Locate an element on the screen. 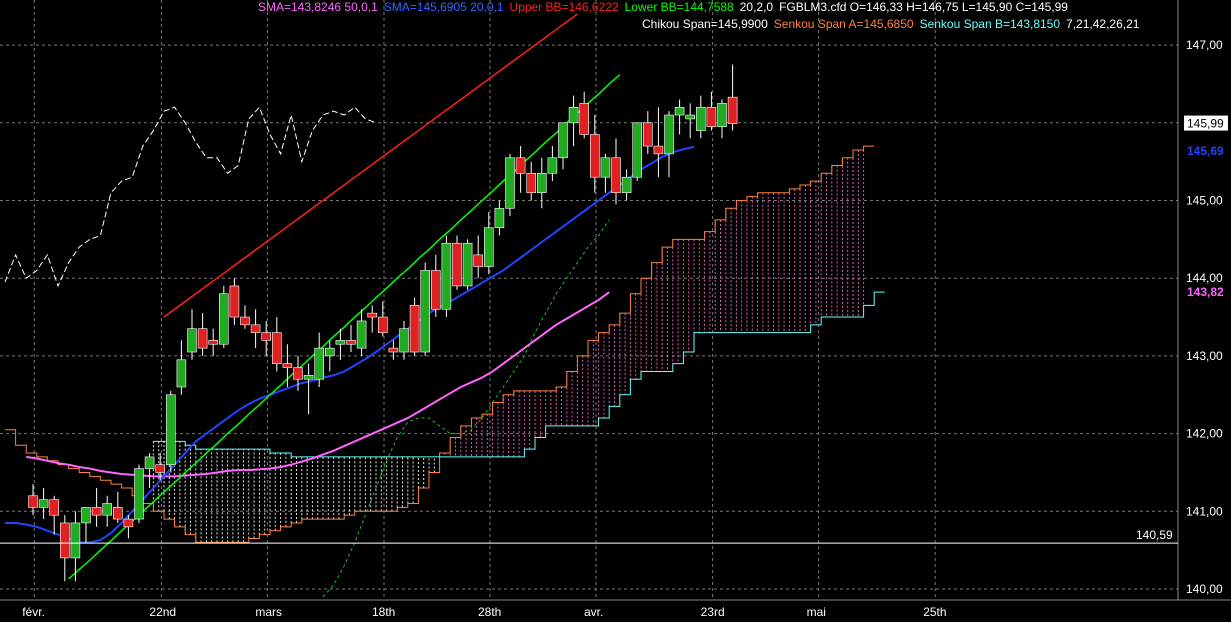 Image resolution: width=1231 pixels, height=622 pixels. y-tick-label: 140,00 is located at coordinates (1204, 589).